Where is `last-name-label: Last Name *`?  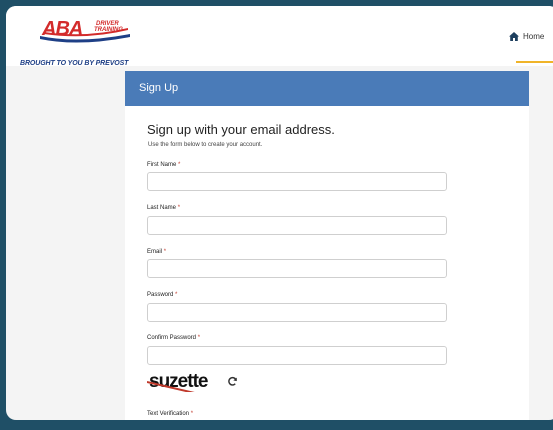 last-name-label: Last Name * is located at coordinates (163, 208).